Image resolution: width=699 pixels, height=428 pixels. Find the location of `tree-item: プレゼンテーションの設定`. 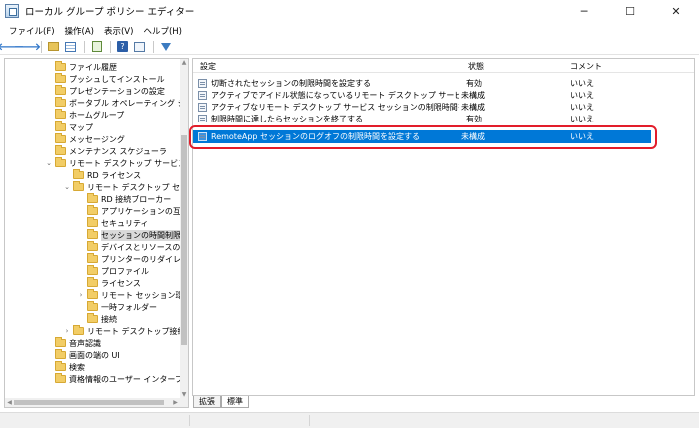

tree-item: プレゼンテーションの設定 is located at coordinates (105, 91).